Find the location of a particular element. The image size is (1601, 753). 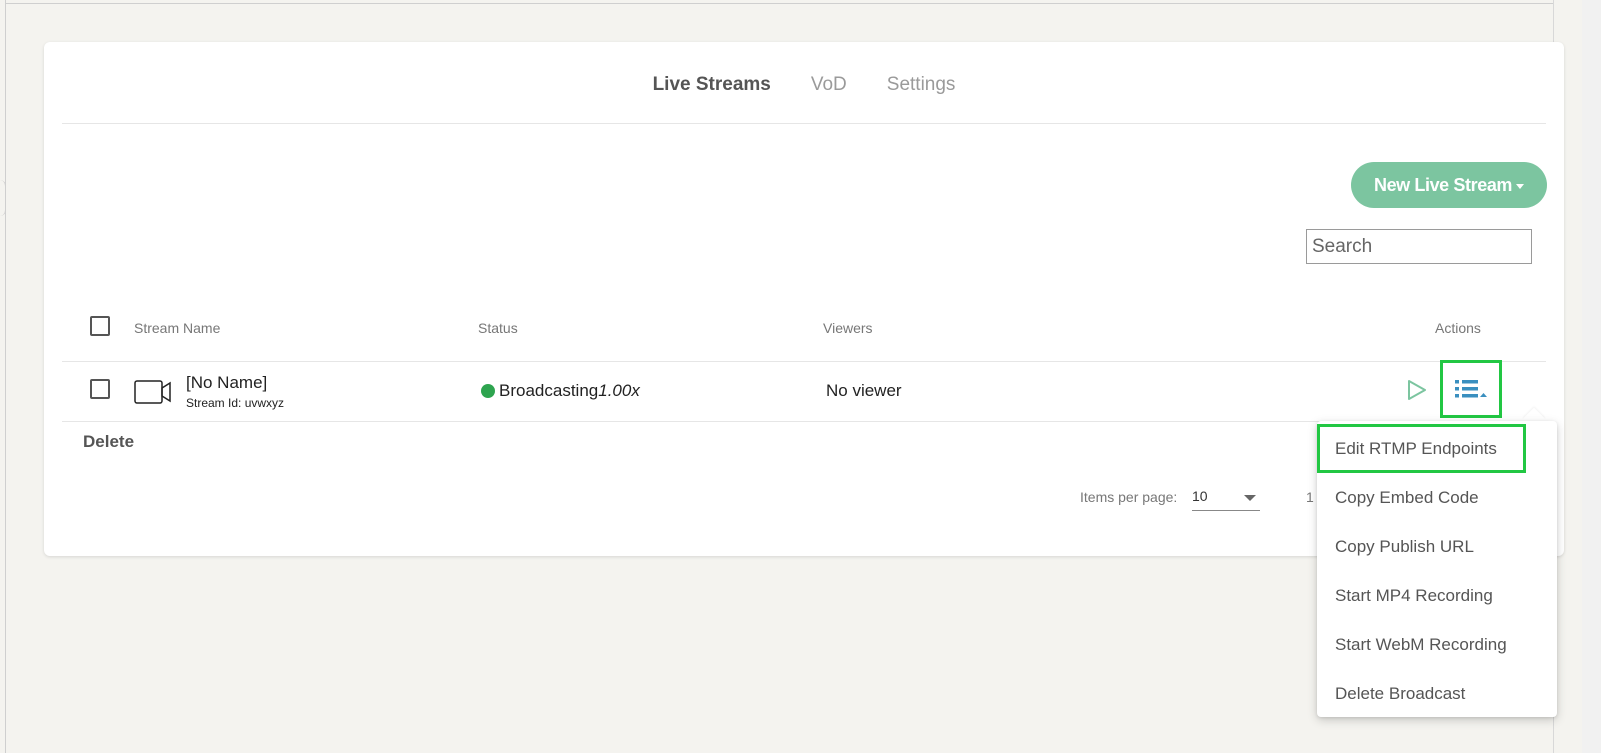

search-input is located at coordinates (1419, 246).